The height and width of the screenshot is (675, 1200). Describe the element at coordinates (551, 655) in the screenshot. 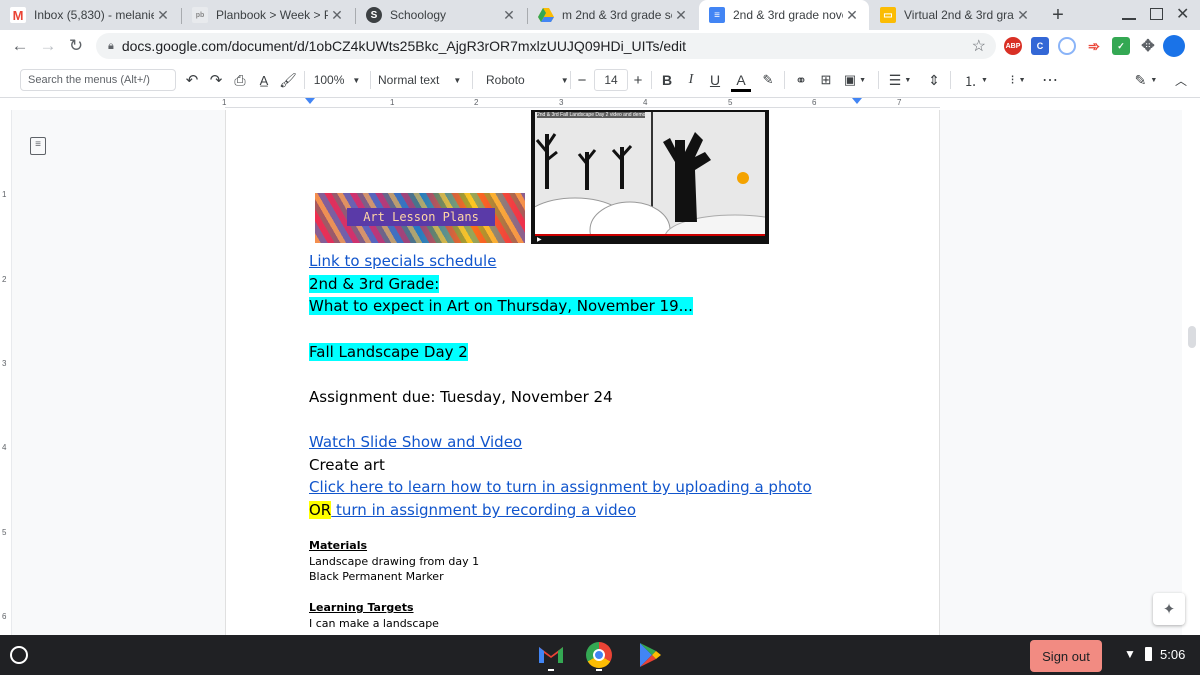

I see `gmail-app-icon` at that location.